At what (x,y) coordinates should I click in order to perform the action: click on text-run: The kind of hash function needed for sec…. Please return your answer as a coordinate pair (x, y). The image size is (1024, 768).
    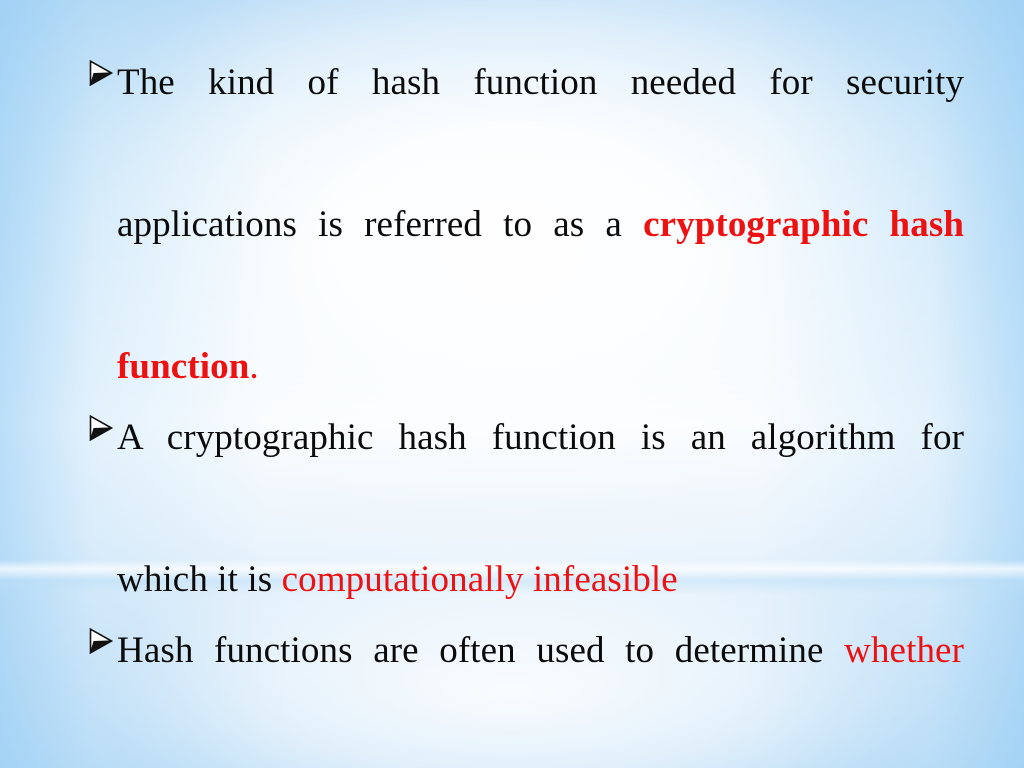
    Looking at the image, I should click on (540, 82).